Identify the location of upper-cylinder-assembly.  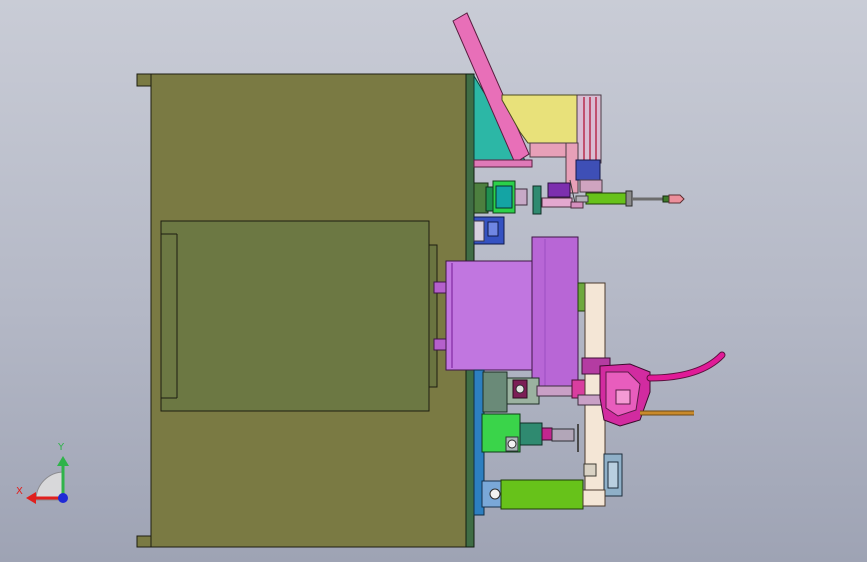
(579, 197).